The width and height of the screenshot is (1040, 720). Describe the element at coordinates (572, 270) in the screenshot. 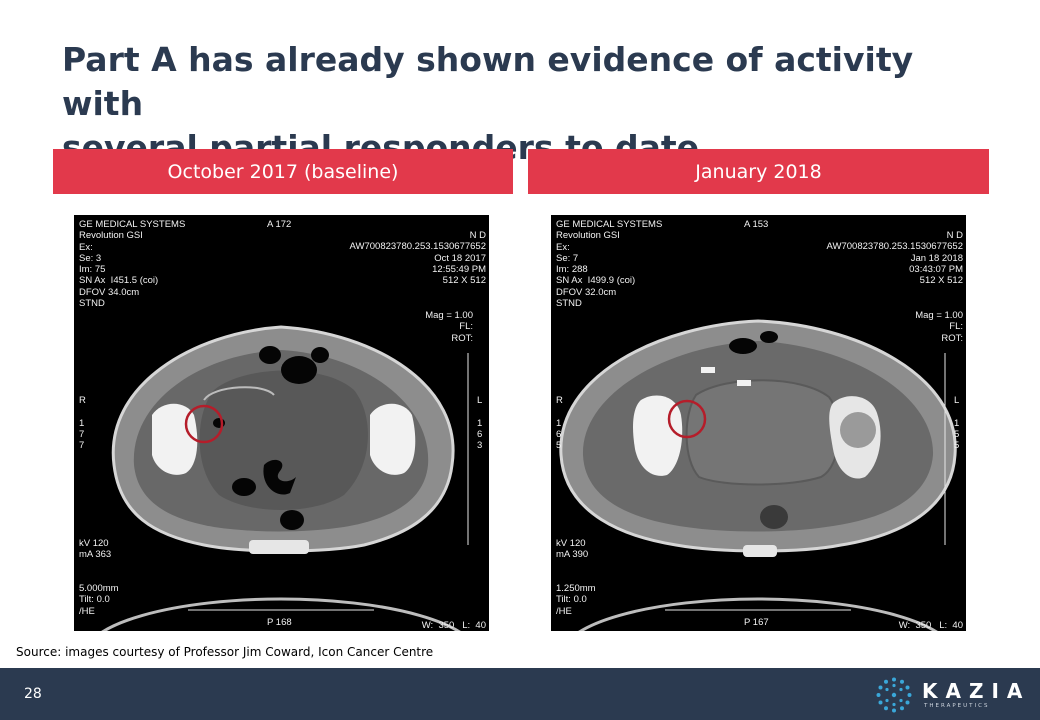

I see `image-label: Im: 288` at that location.